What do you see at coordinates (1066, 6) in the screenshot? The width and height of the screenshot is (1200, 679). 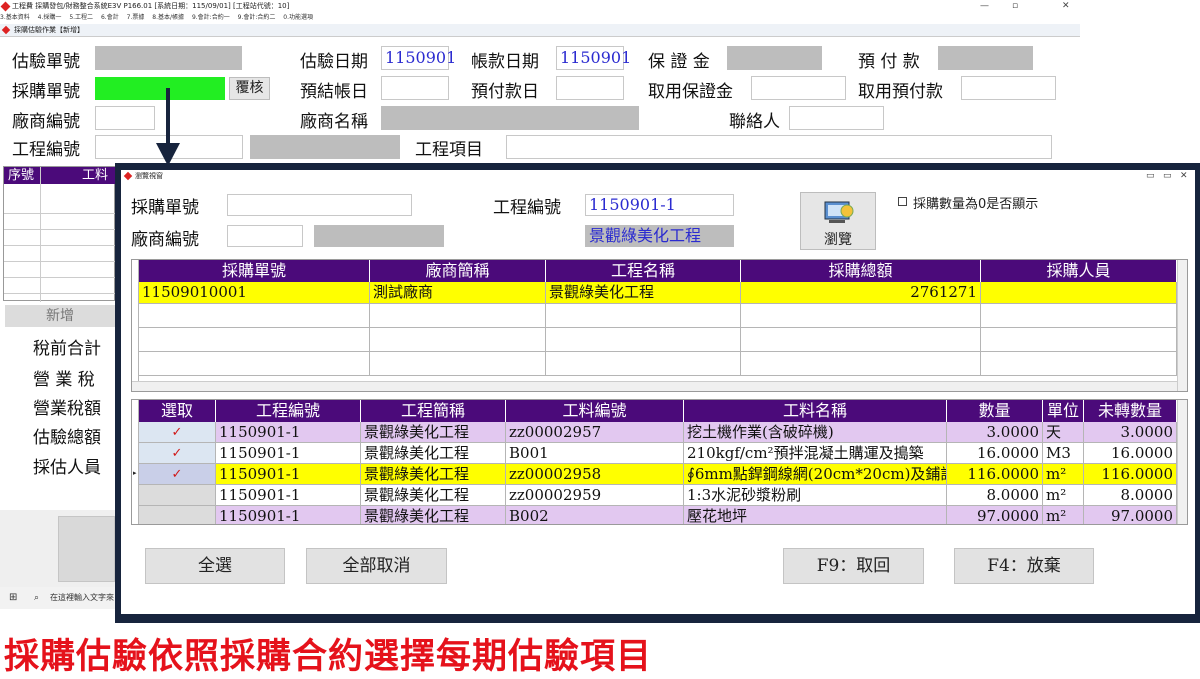 I see `close-icon: ✕` at bounding box center [1066, 6].